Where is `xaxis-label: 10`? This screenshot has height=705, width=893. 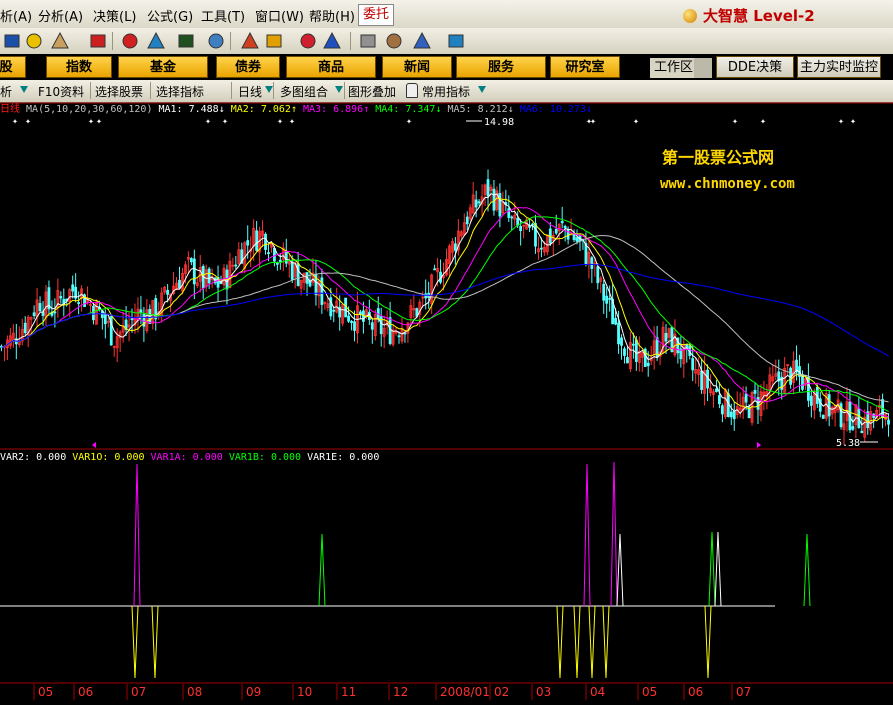 xaxis-label: 10 is located at coordinates (304, 692).